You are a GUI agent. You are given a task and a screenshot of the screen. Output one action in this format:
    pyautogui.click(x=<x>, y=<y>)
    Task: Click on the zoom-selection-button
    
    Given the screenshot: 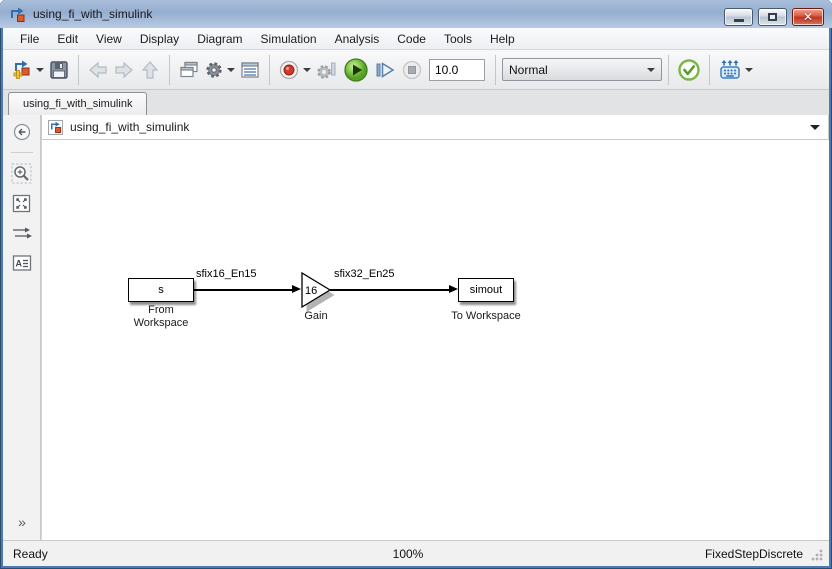 What is the action you would take?
    pyautogui.click(x=22, y=173)
    